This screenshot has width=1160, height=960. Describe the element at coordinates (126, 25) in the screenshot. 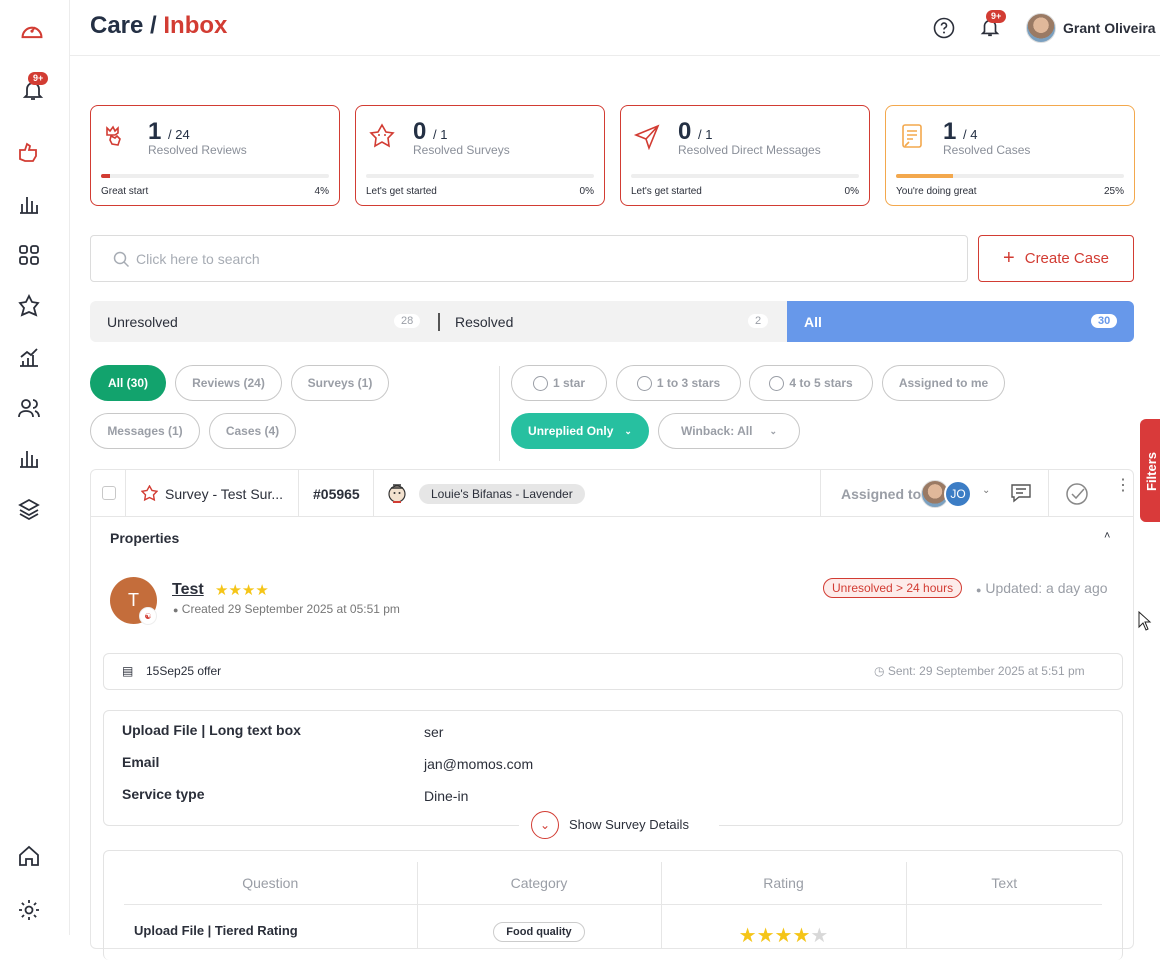

I see `breadcrumb-parent: Care /` at that location.